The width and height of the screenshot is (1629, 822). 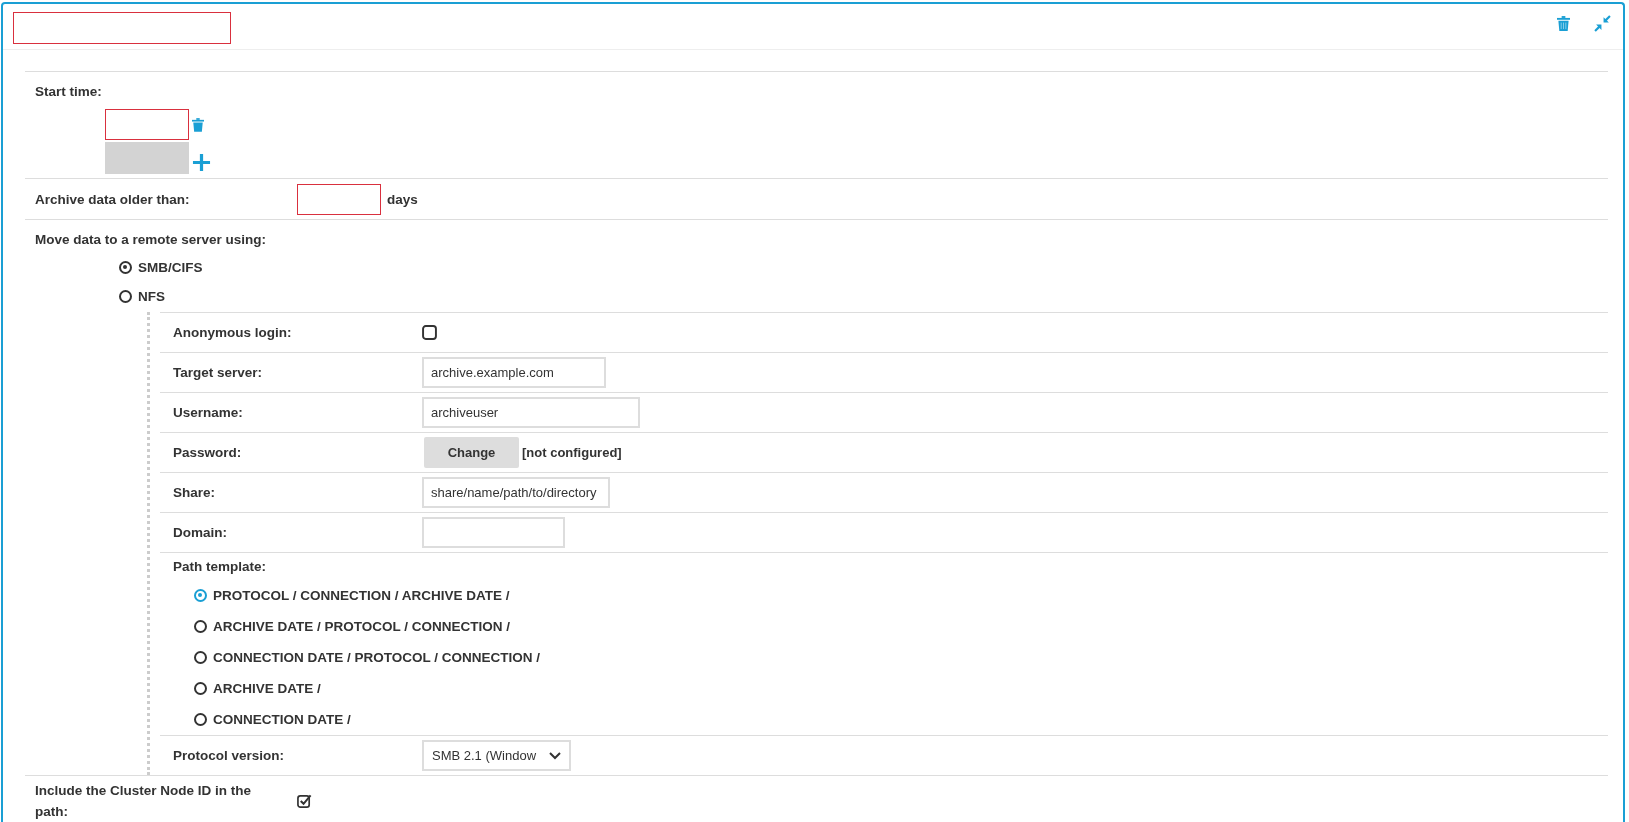 What do you see at coordinates (143, 801) in the screenshot?
I see `field-label: Include the Cluster Node ID in the path:` at bounding box center [143, 801].